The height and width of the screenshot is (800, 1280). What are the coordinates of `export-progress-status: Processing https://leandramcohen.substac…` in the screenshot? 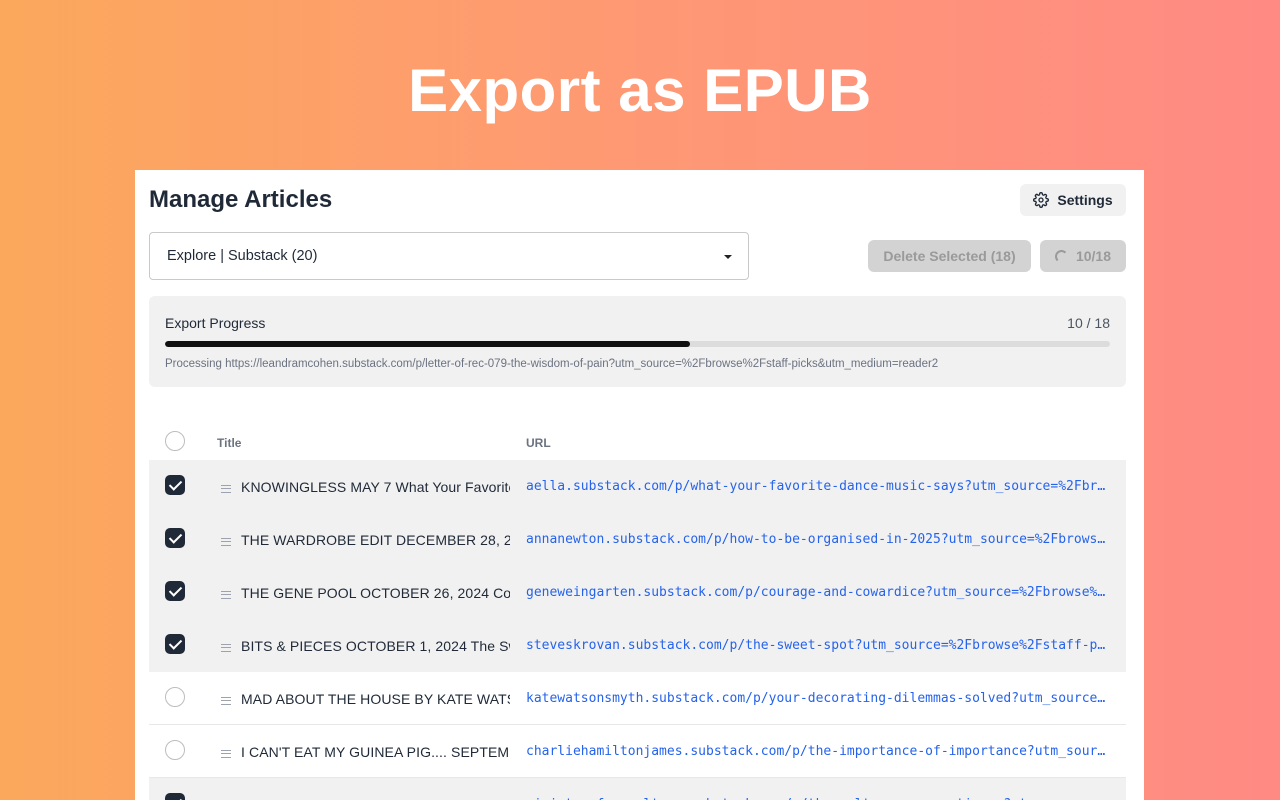 It's located at (552, 364).